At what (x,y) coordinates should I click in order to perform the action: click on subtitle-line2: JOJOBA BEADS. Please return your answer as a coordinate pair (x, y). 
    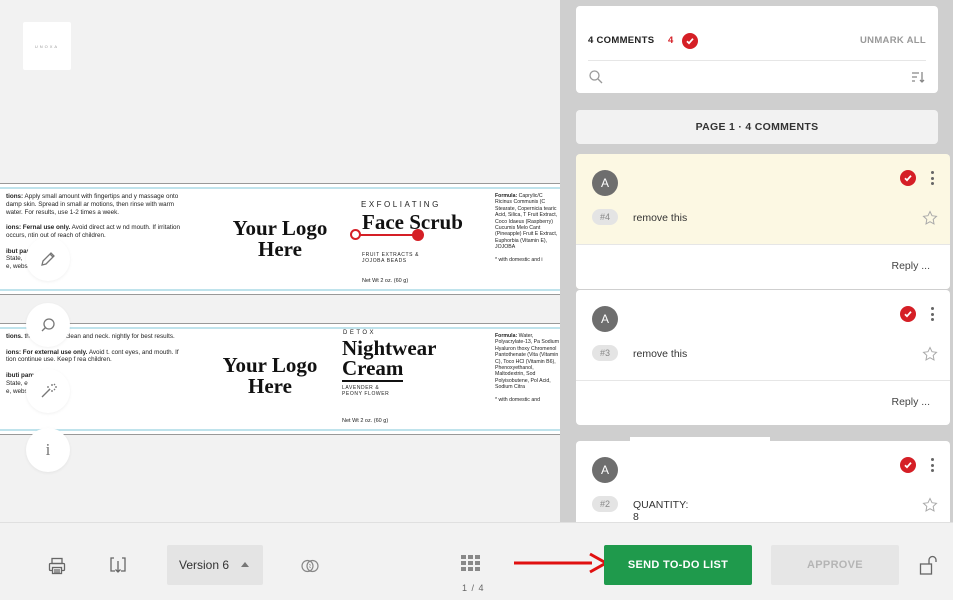
    Looking at the image, I should click on (384, 261).